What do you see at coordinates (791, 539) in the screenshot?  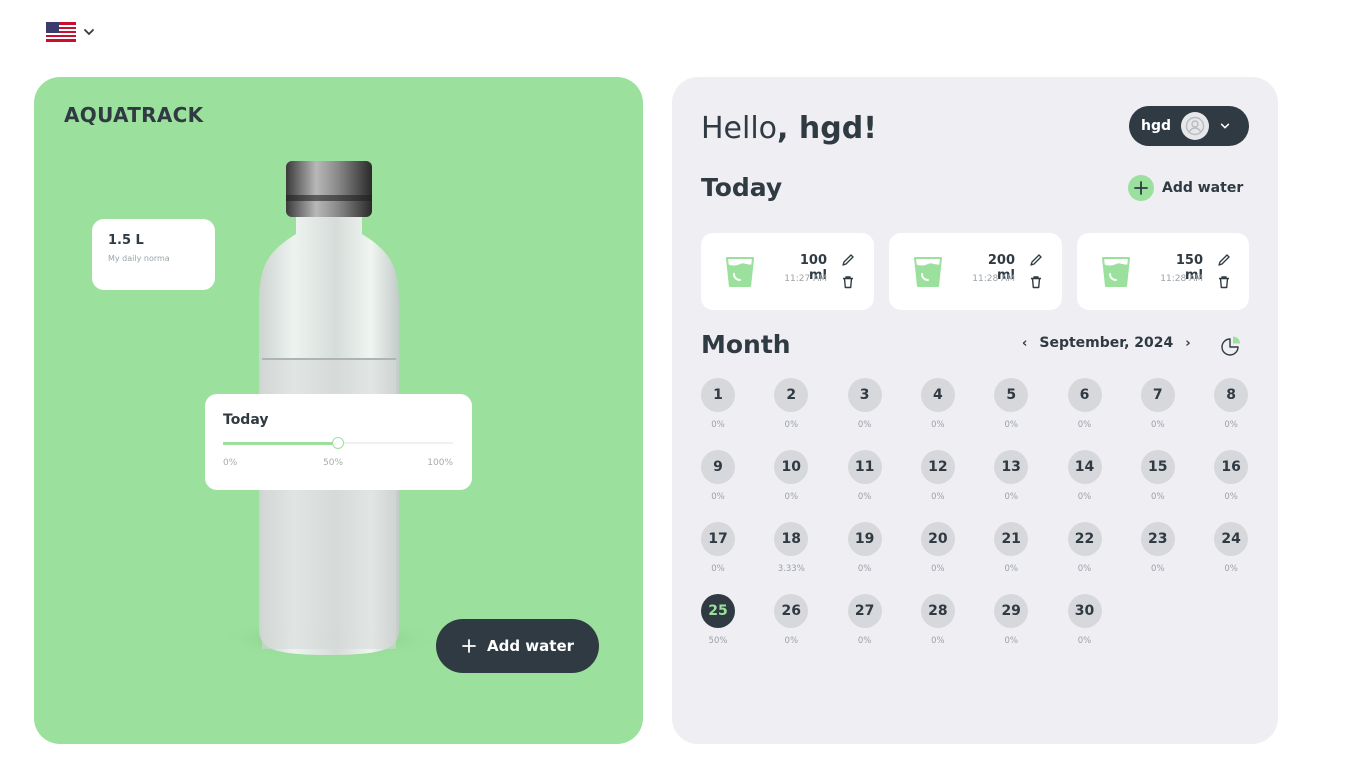 I see `calendar-day-button: 18` at bounding box center [791, 539].